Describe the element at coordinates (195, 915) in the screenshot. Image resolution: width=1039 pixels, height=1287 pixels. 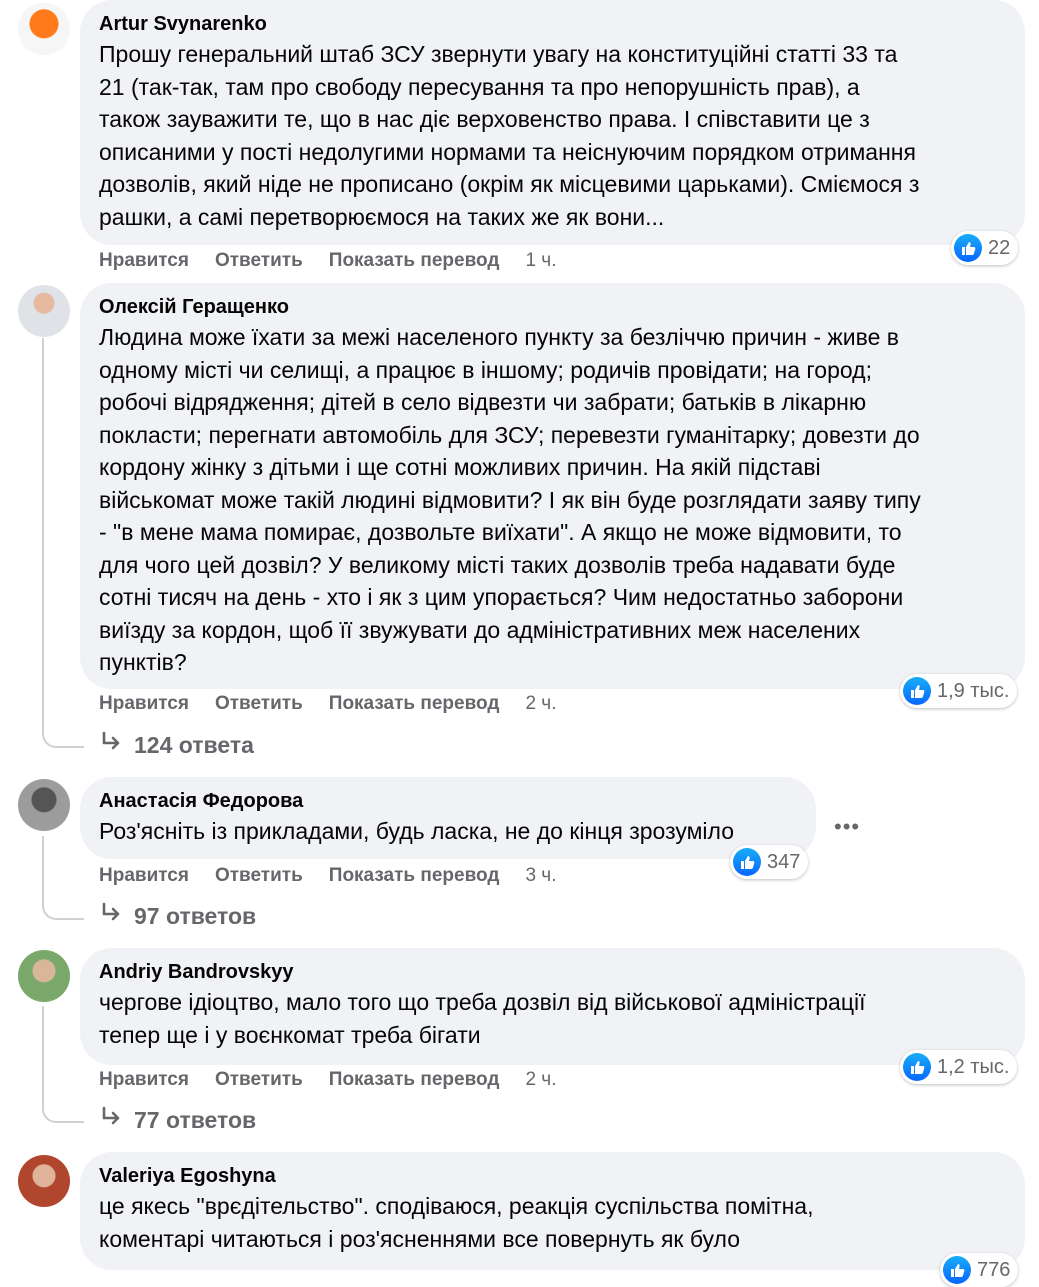
I see `replies-count: 97 ответов` at that location.